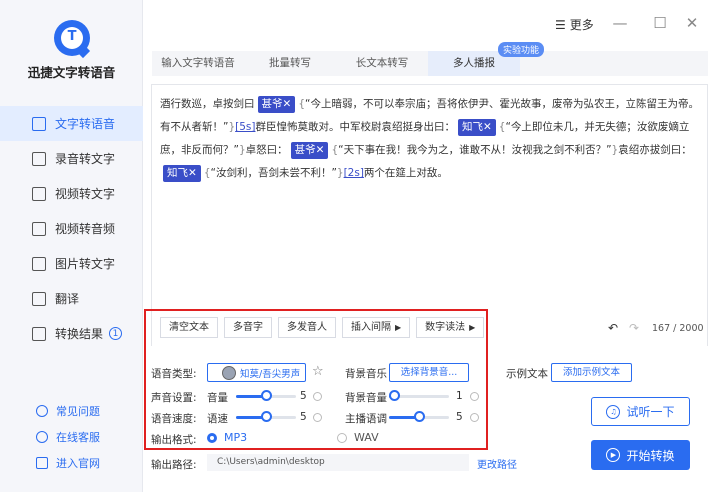  I want to click on titlebar: ☰ 更多 — ☐ ✕, so click(431, 23).